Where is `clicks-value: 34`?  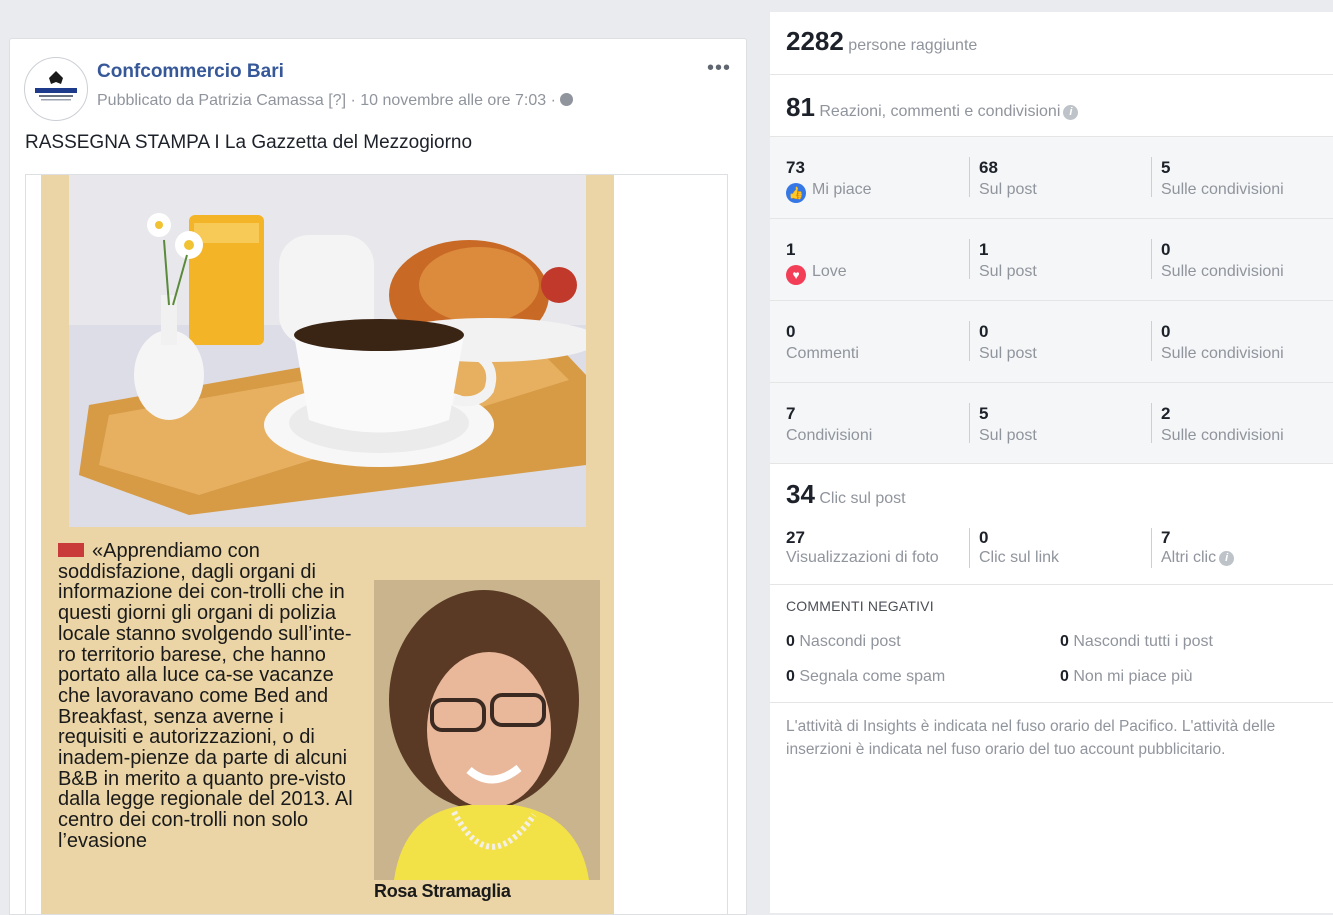 clicks-value: 34 is located at coordinates (800, 494).